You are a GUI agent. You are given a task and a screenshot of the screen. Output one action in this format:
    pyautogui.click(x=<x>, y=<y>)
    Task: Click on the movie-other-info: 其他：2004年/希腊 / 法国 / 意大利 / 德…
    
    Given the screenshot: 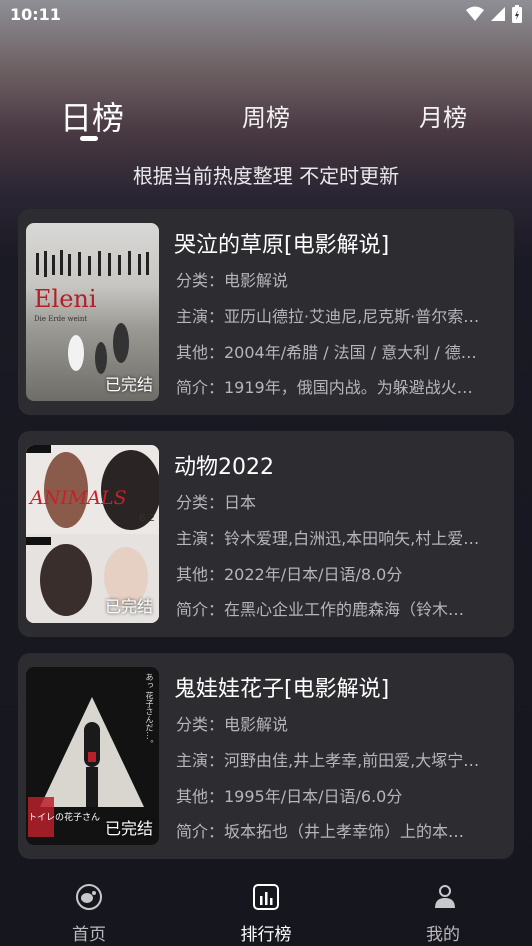 What is the action you would take?
    pyautogui.click(x=326, y=352)
    